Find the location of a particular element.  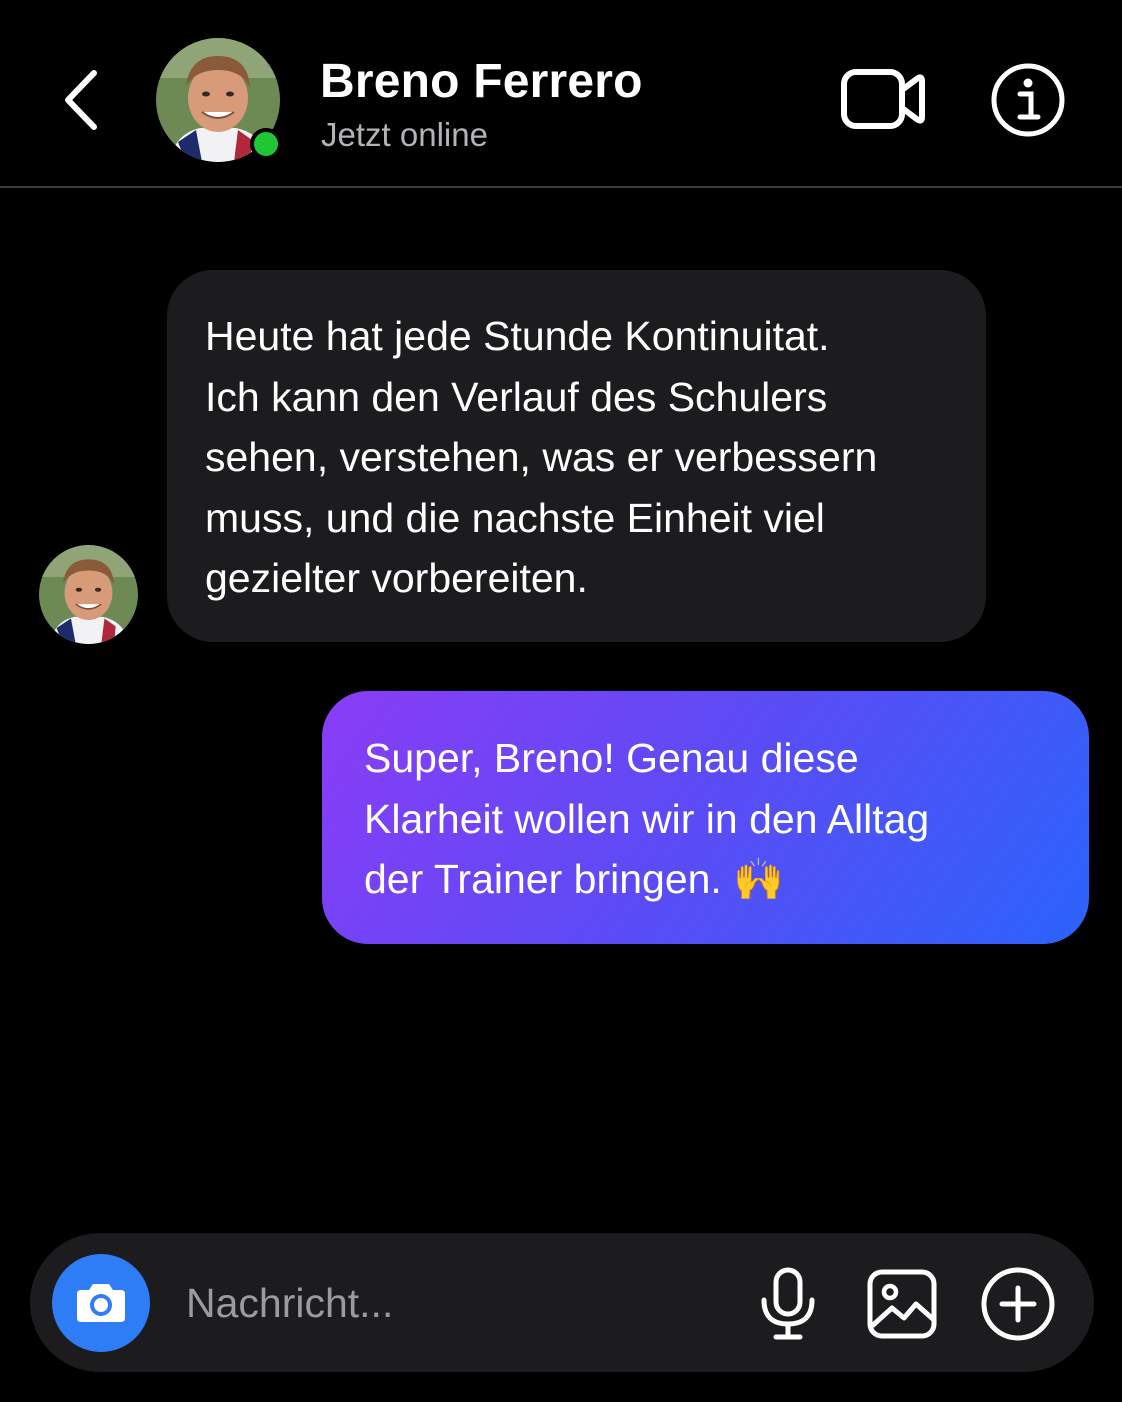

camera-button is located at coordinates (101, 1303).